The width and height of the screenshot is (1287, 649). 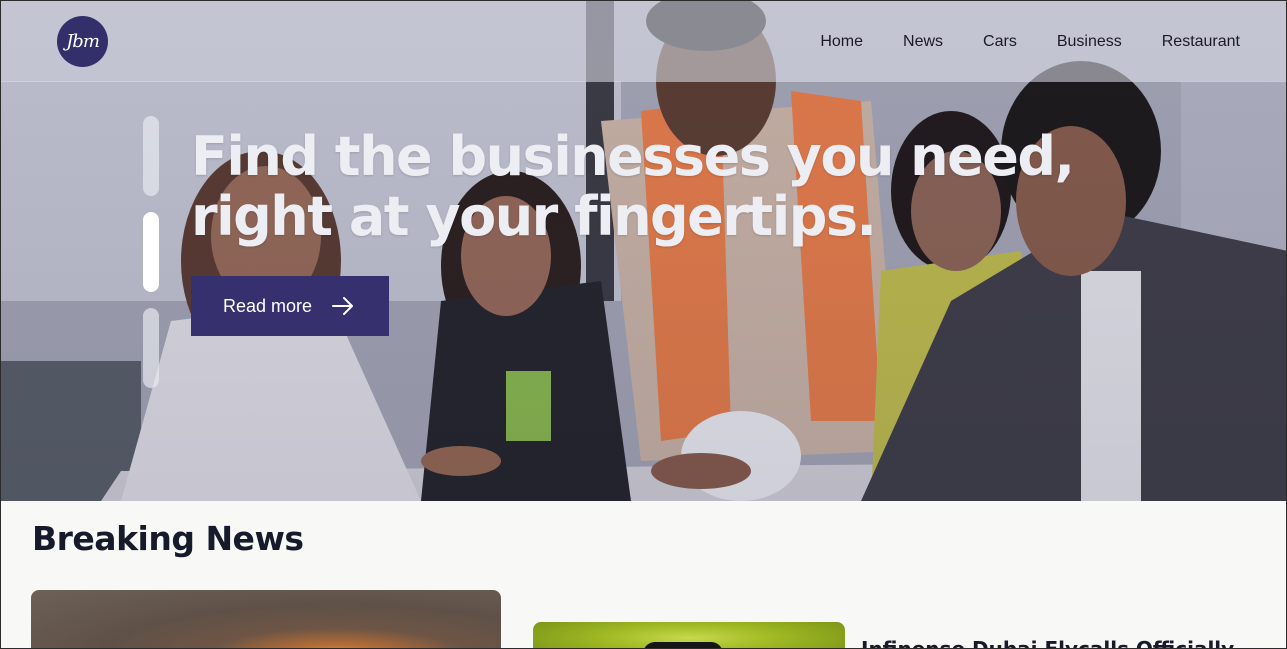 What do you see at coordinates (1030, 42) in the screenshot?
I see `nav-links: Home News Cars Business Restaurant` at bounding box center [1030, 42].